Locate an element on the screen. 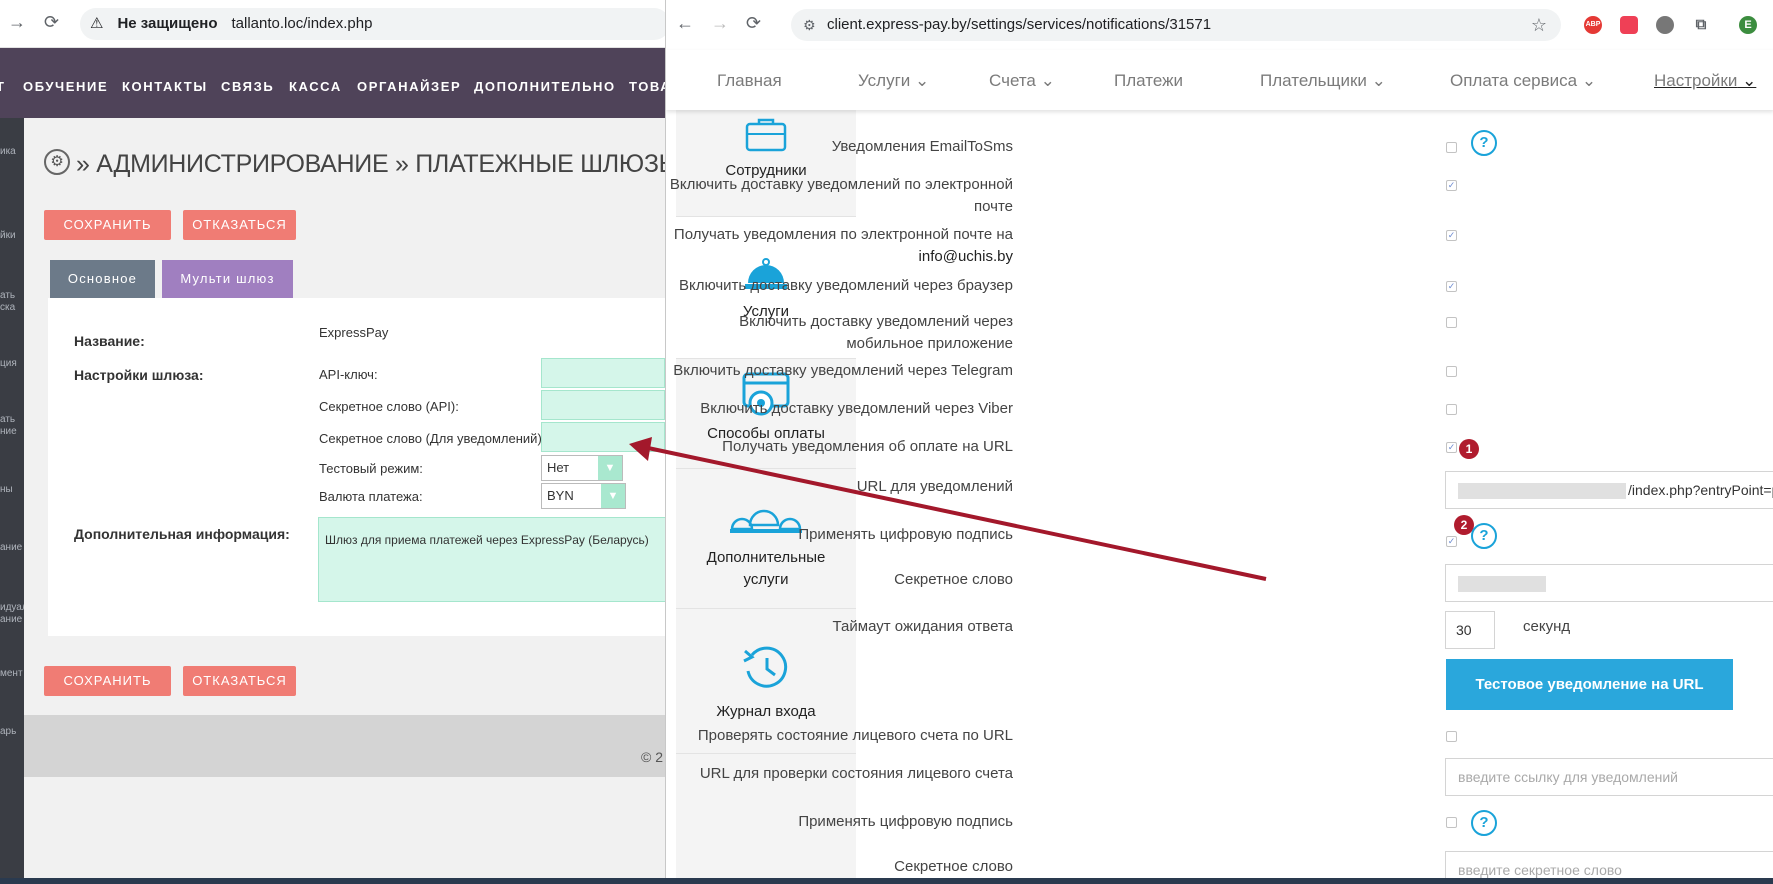  currency-select: BYN ▼ is located at coordinates (583, 496).